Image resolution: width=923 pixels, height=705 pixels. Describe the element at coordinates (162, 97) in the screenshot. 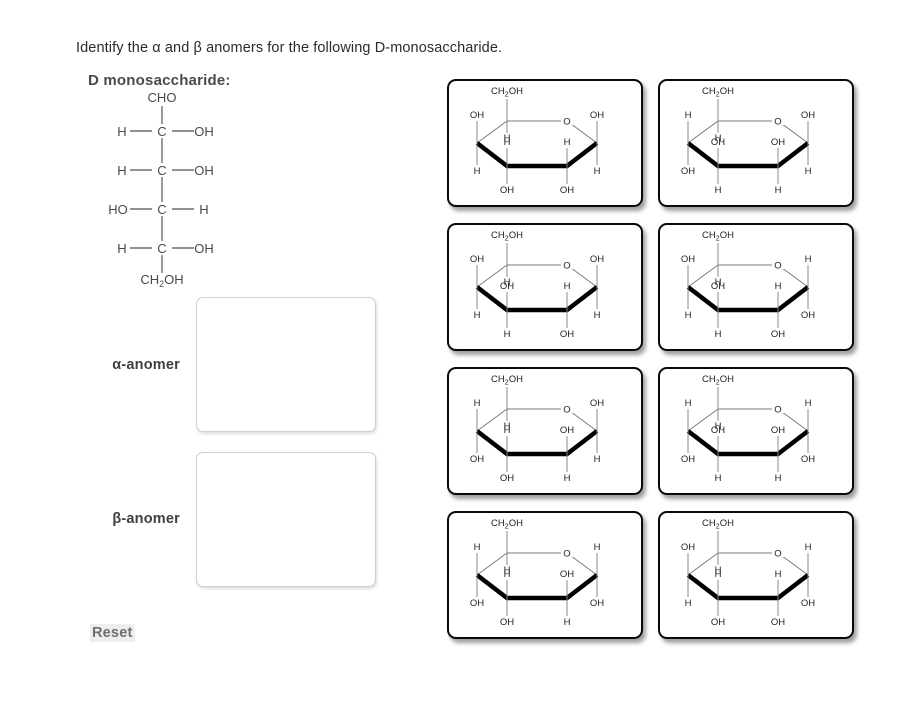

I see `fischer-top-label: CHO` at that location.